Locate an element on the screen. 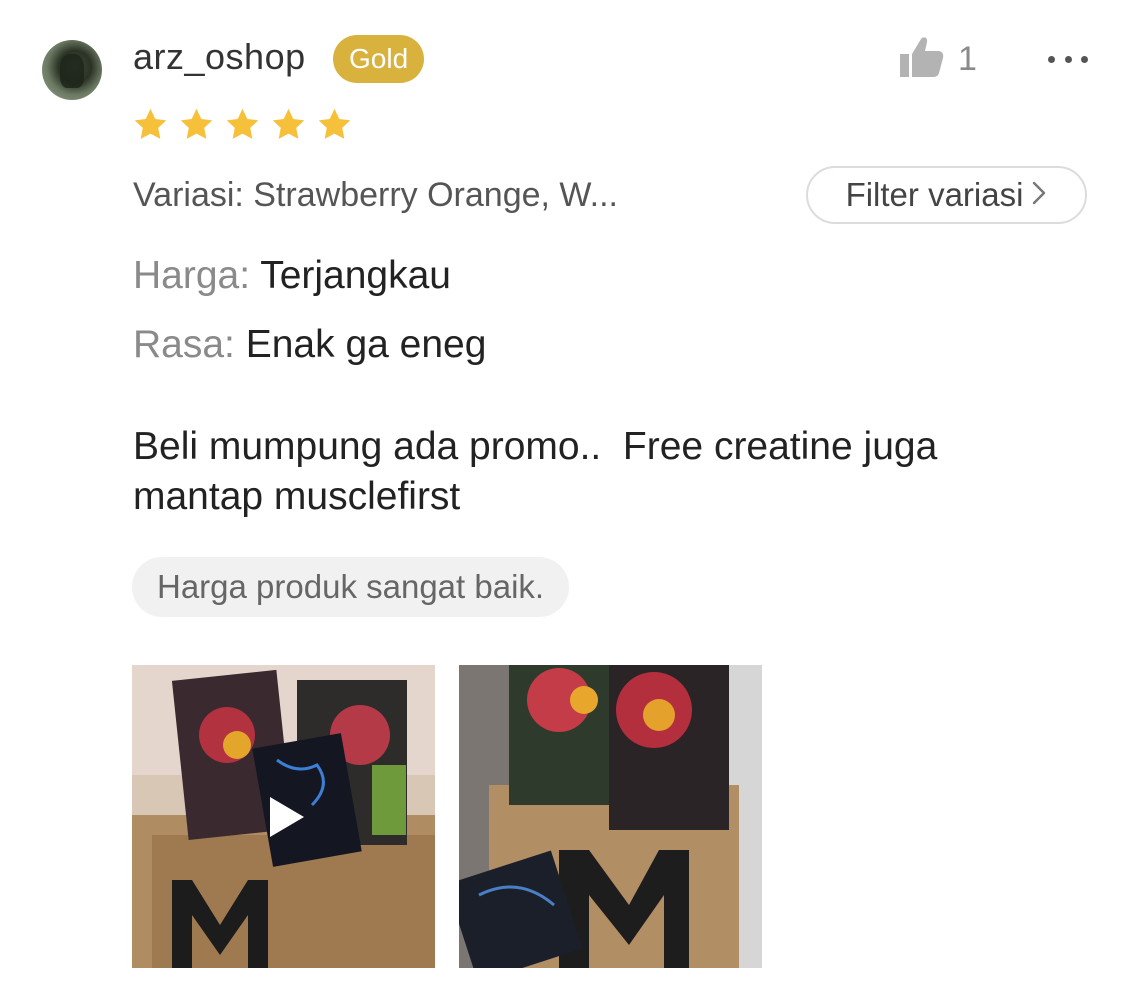 Image resolution: width=1125 pixels, height=984 pixels. like-button: 1 is located at coordinates (937, 59).